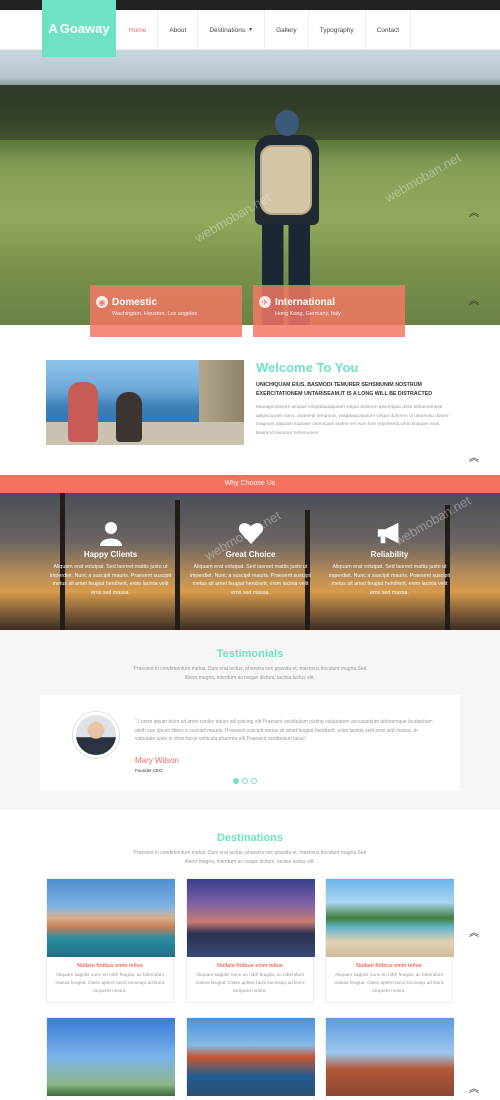 The height and width of the screenshot is (1100, 500). I want to click on palm-trunk, so click(177, 565).